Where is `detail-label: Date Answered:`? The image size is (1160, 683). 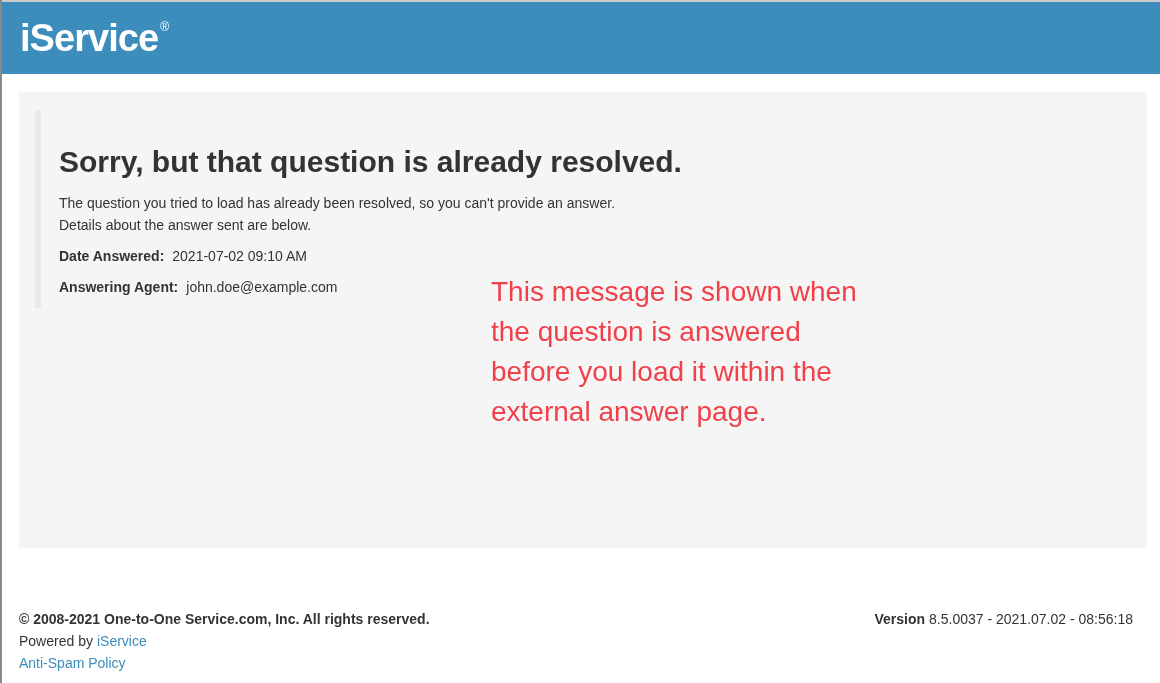 detail-label: Date Answered: is located at coordinates (112, 256).